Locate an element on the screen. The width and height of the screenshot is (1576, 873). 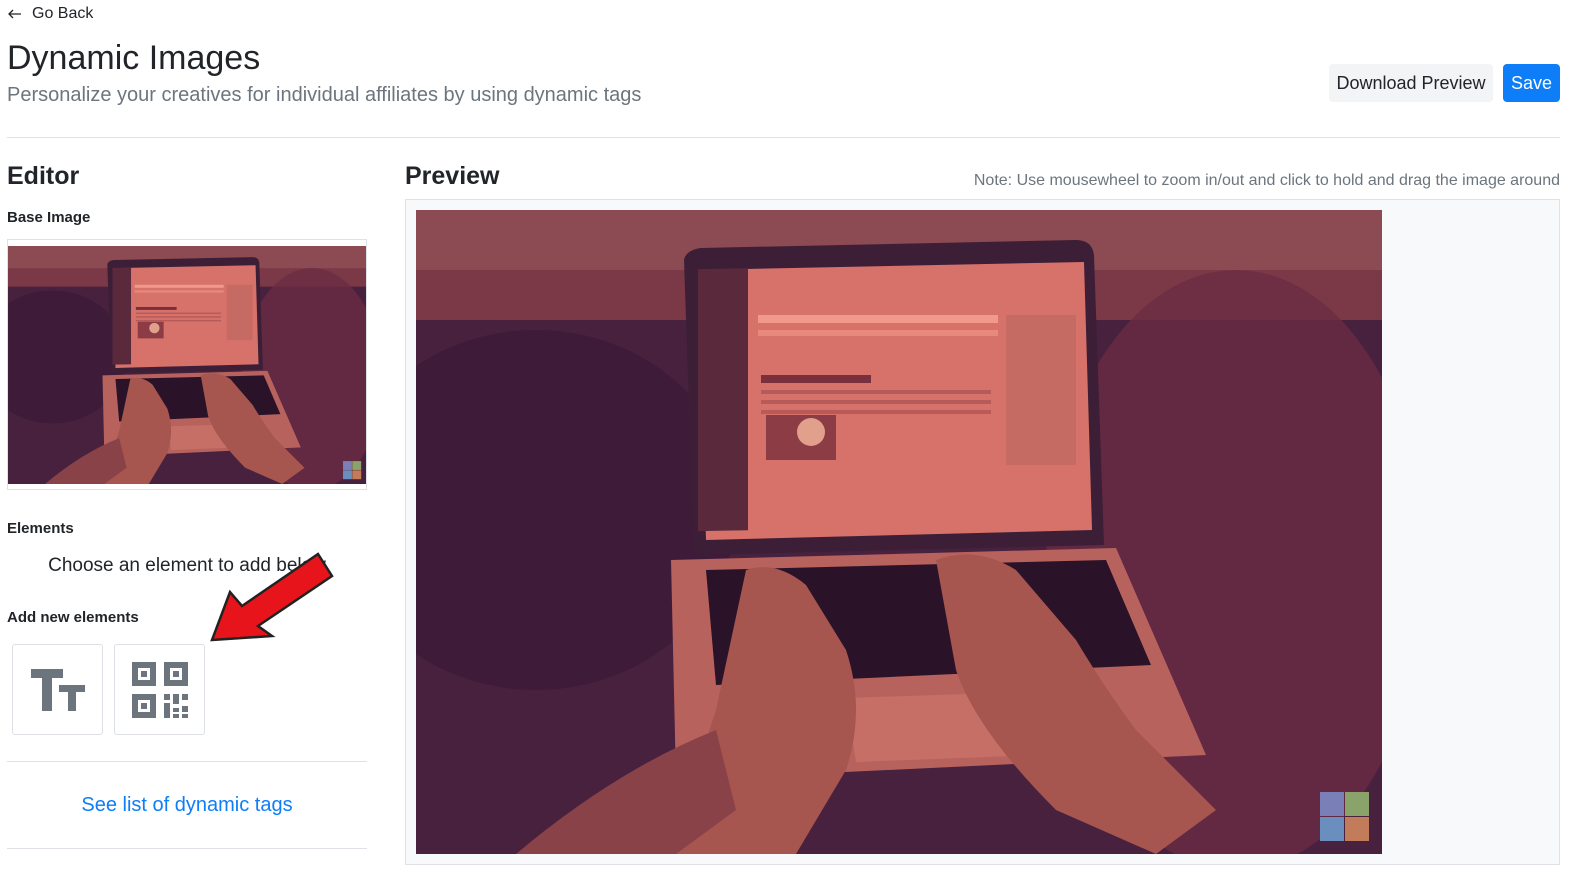
editor-bottom-divider is located at coordinates (187, 848).